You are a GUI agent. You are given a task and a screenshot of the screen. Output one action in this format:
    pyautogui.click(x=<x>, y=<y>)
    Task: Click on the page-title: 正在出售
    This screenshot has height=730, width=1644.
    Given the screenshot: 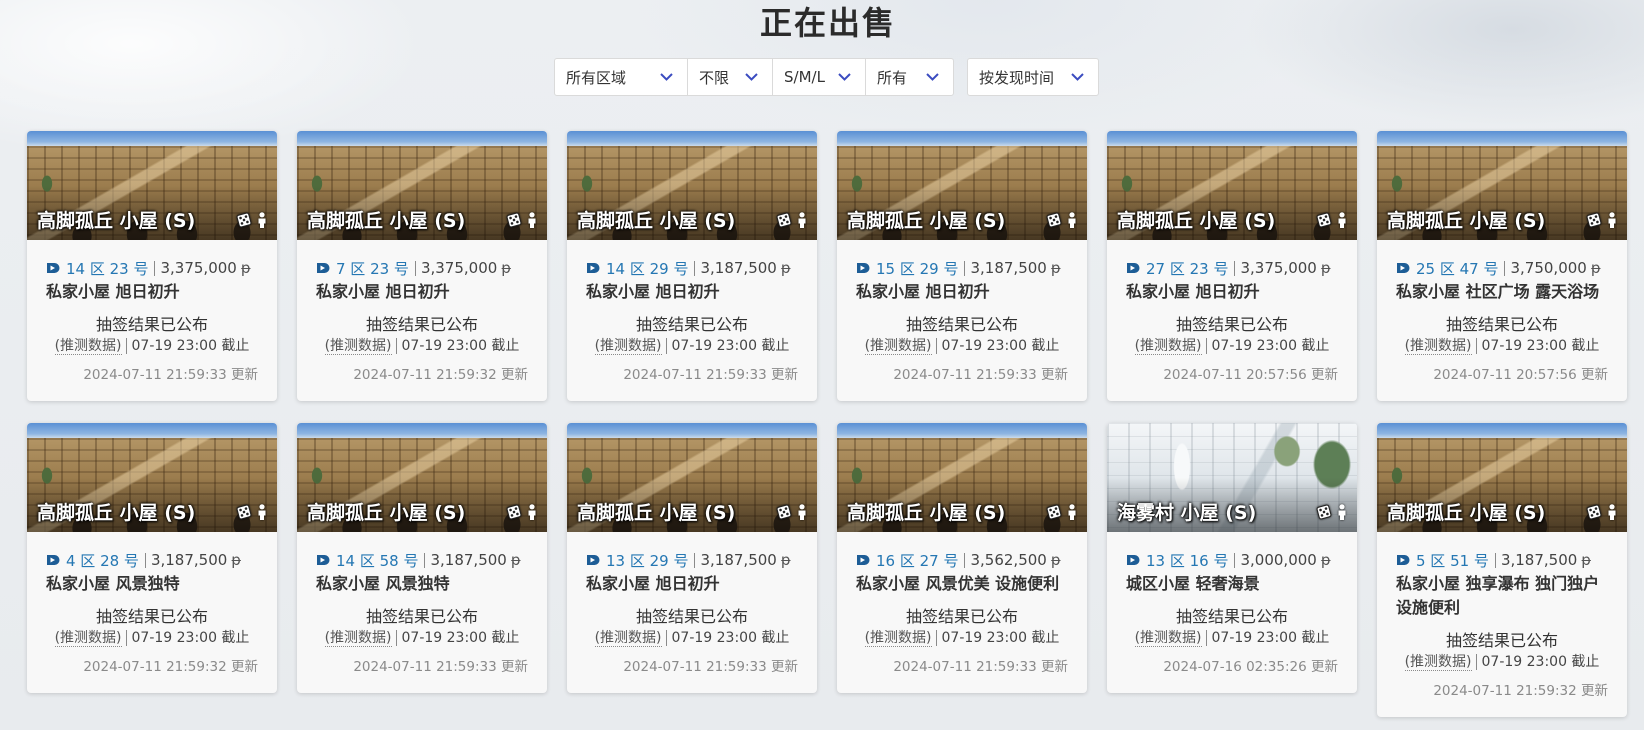 What is the action you would take?
    pyautogui.click(x=828, y=23)
    